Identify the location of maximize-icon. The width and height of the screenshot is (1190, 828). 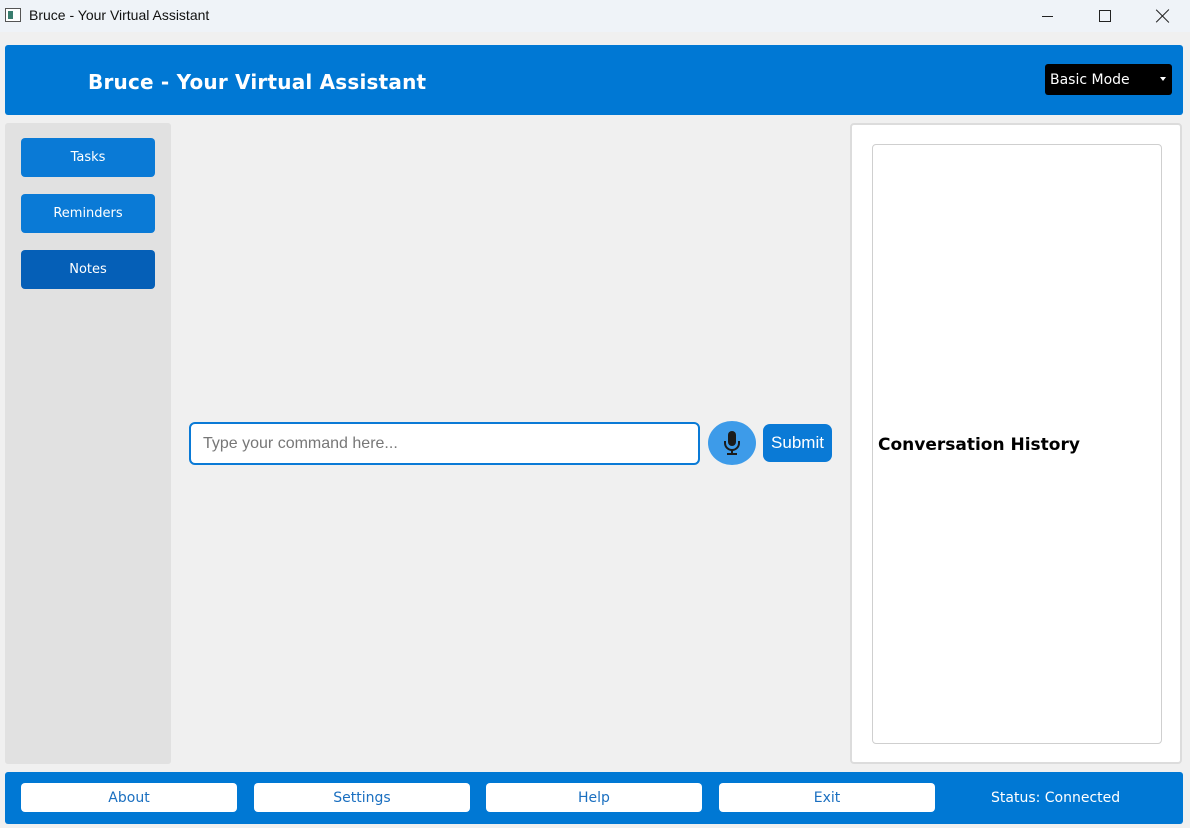
(1105, 16).